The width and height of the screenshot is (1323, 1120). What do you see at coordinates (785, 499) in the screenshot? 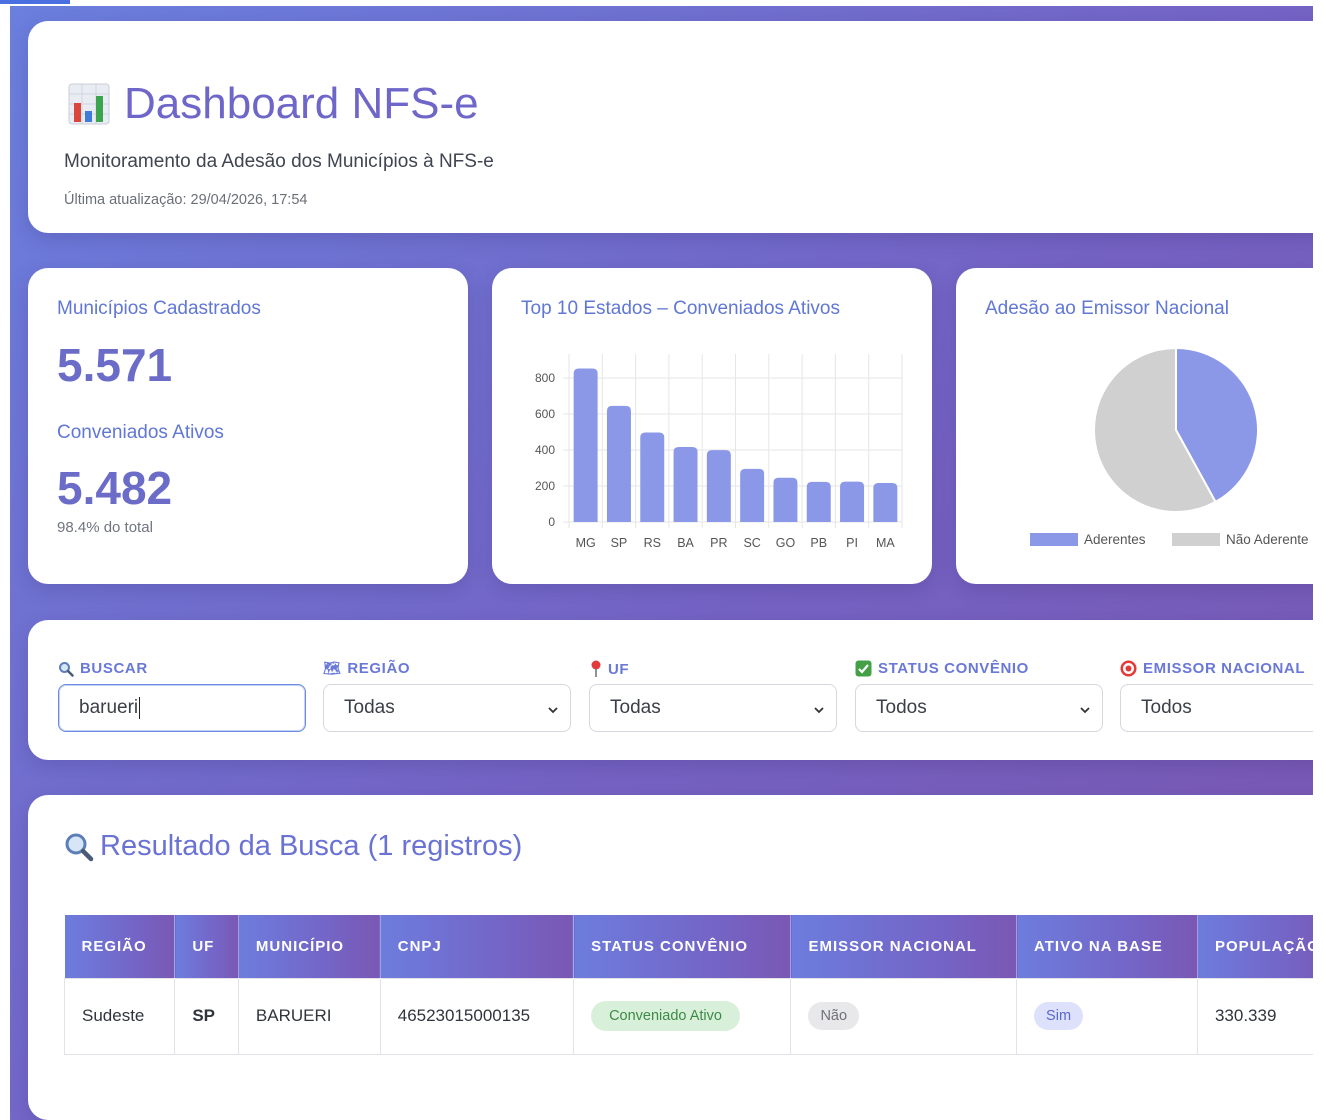
I see `bar-go` at bounding box center [785, 499].